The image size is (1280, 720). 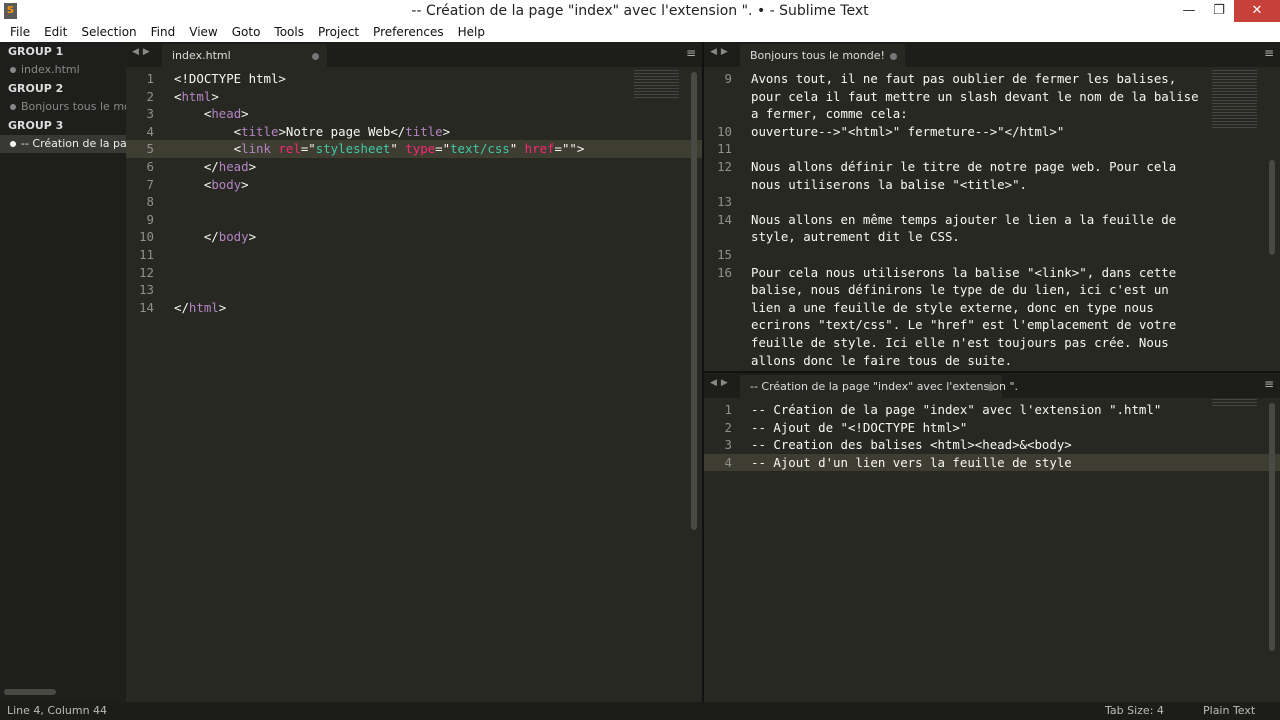 What do you see at coordinates (55, 32) in the screenshot?
I see `menu-edit: Edit` at bounding box center [55, 32].